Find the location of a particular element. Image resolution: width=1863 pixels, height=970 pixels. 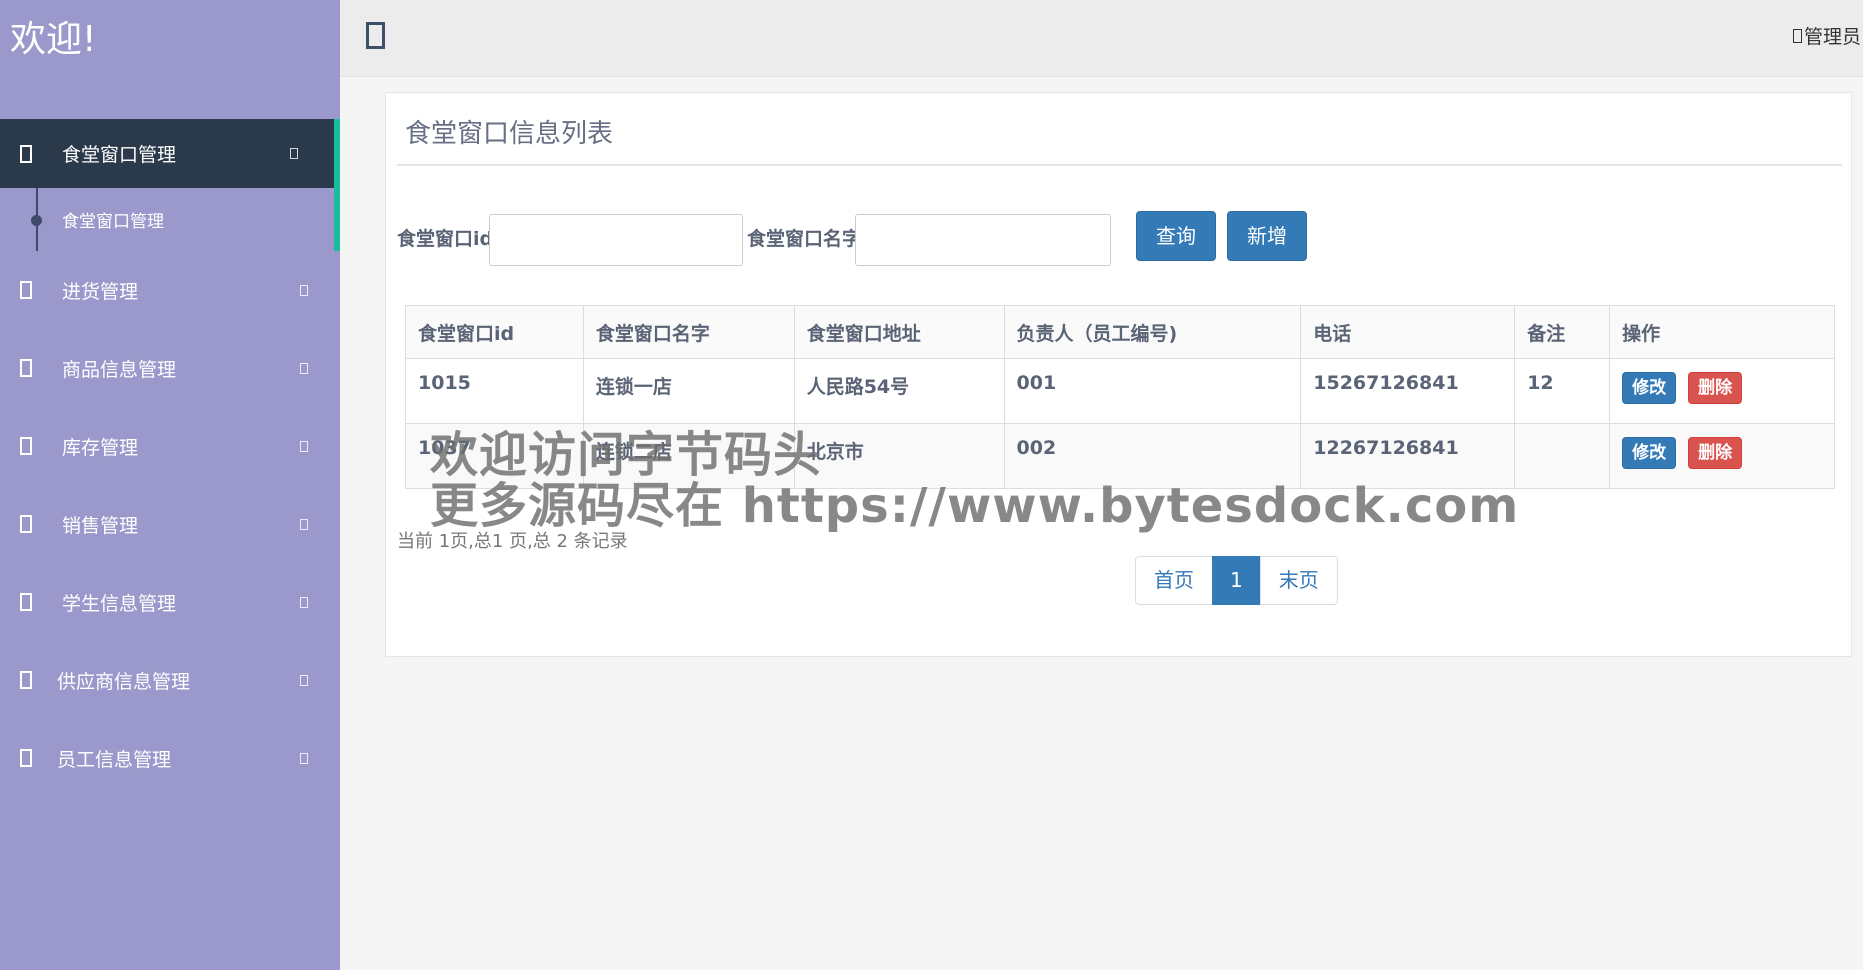

sidebar-item-label: 食堂窗口管理 is located at coordinates (119, 155).